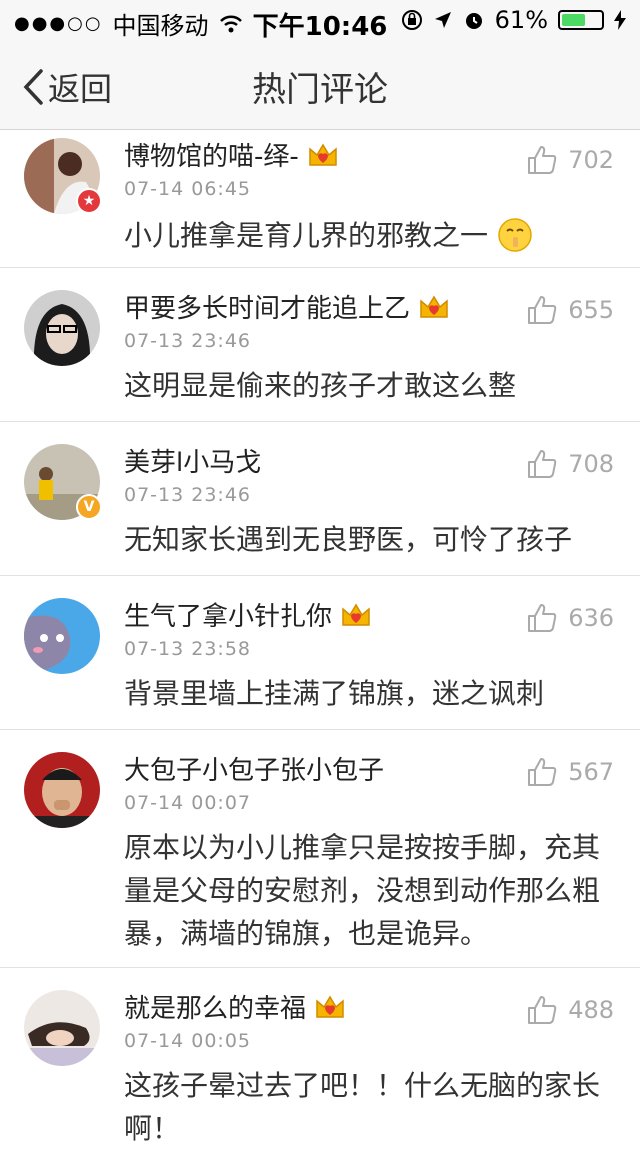 The width and height of the screenshot is (640, 1150). I want to click on comment-time: 07-14 00:07, so click(188, 803).